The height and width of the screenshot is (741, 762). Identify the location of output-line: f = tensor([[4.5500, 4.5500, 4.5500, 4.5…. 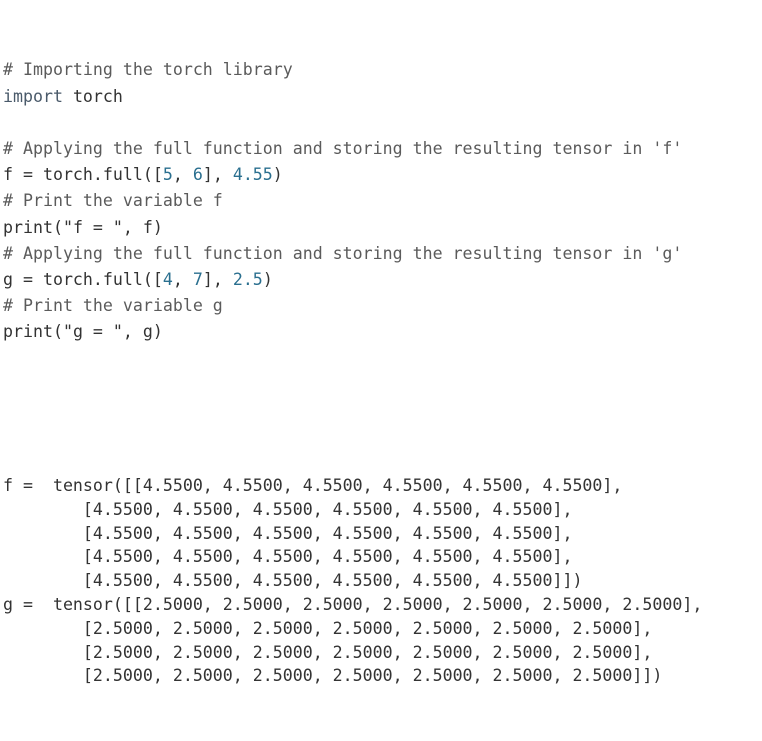
(313, 486).